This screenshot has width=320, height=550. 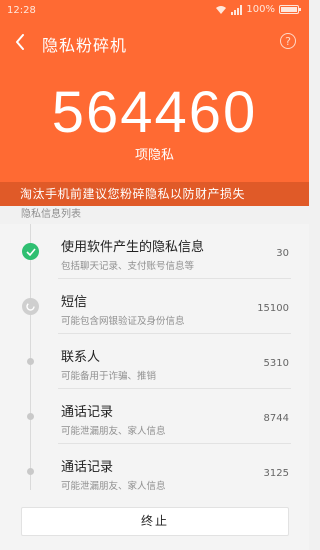 What do you see at coordinates (288, 41) in the screenshot?
I see `help-button: ?` at bounding box center [288, 41].